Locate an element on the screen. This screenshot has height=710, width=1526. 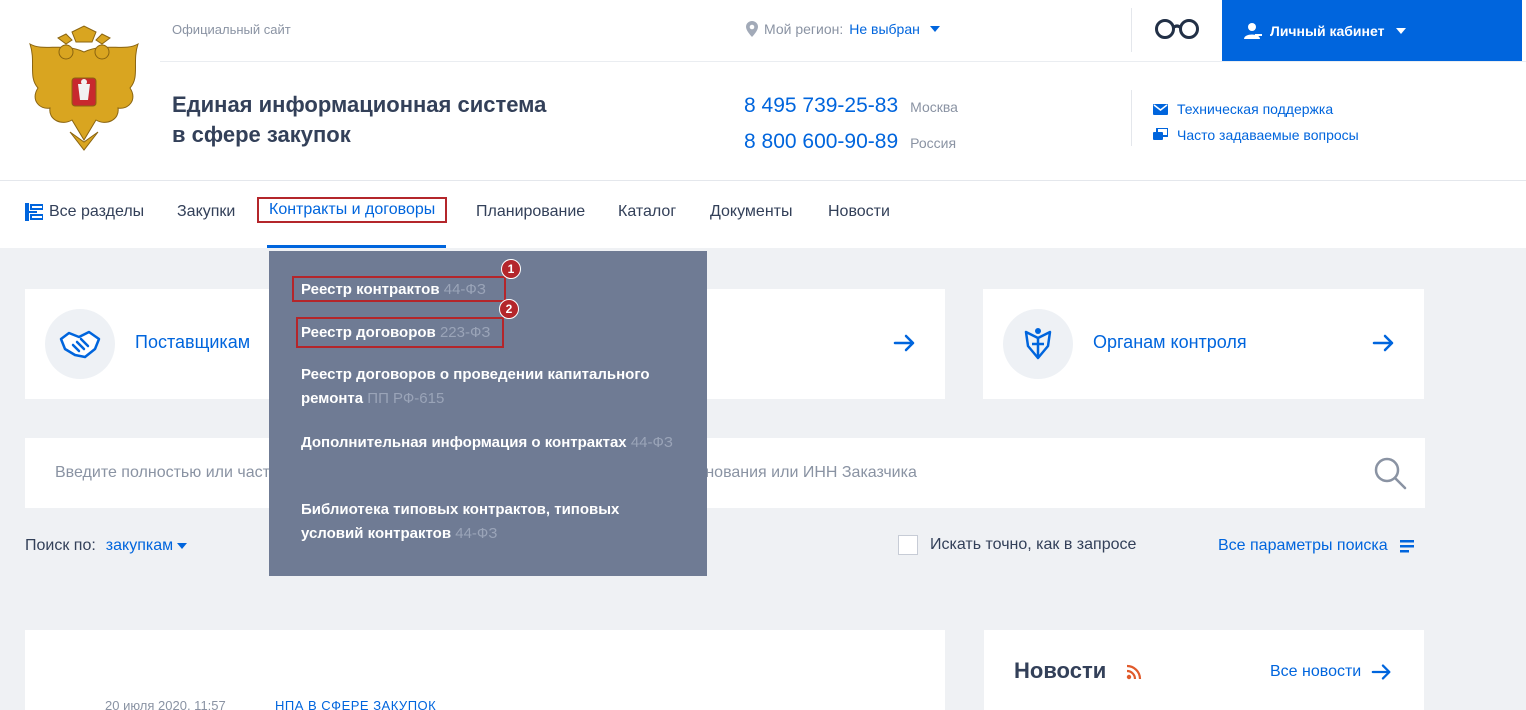
region-value: Не выбран is located at coordinates (884, 29).